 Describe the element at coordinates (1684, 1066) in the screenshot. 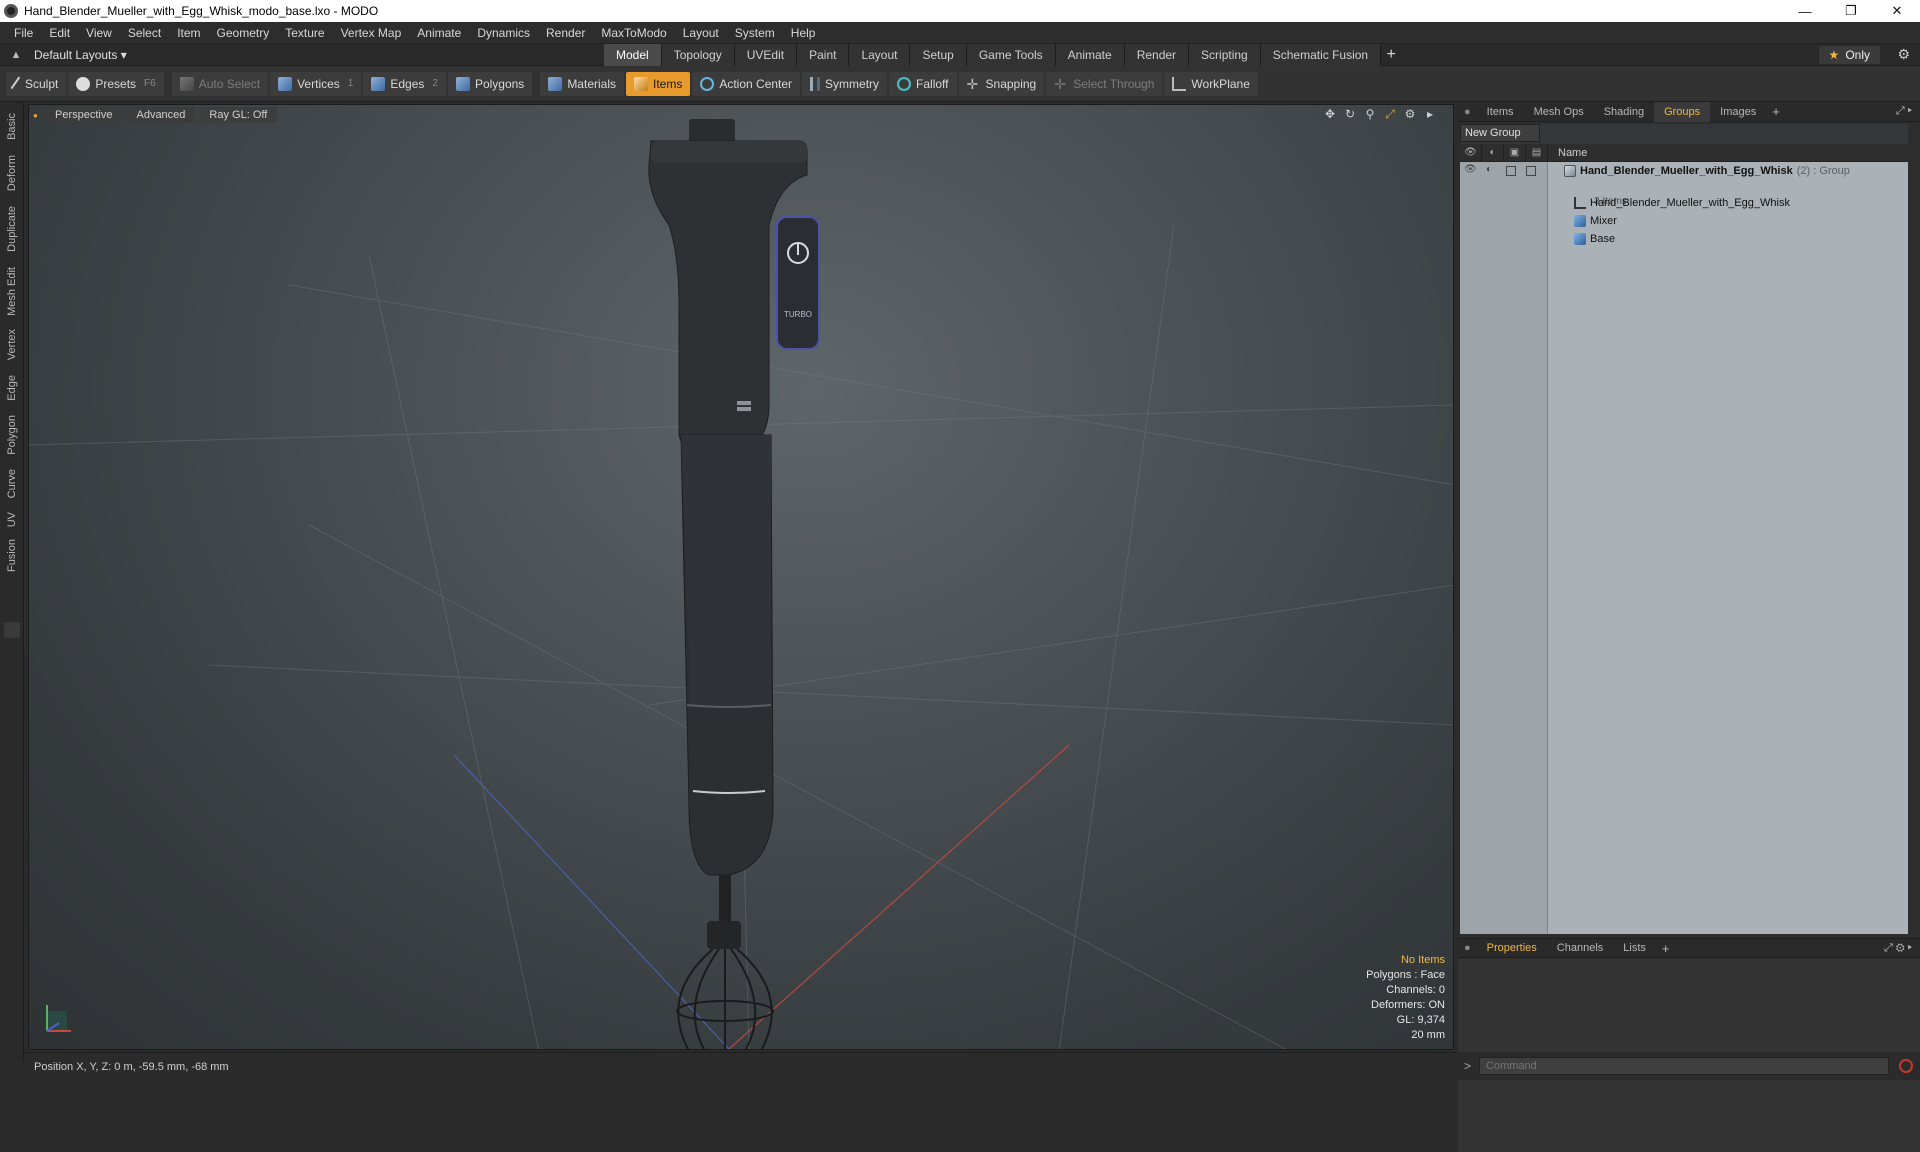

I see `command-input` at that location.